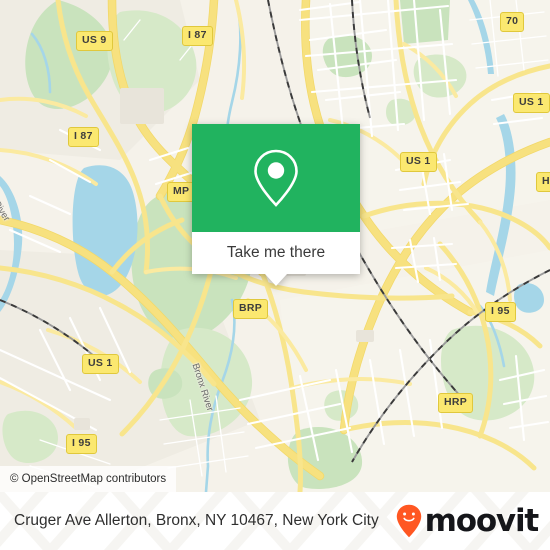  What do you see at coordinates (94, 41) in the screenshot?
I see `highway-shield-us9: US 9` at bounding box center [94, 41].